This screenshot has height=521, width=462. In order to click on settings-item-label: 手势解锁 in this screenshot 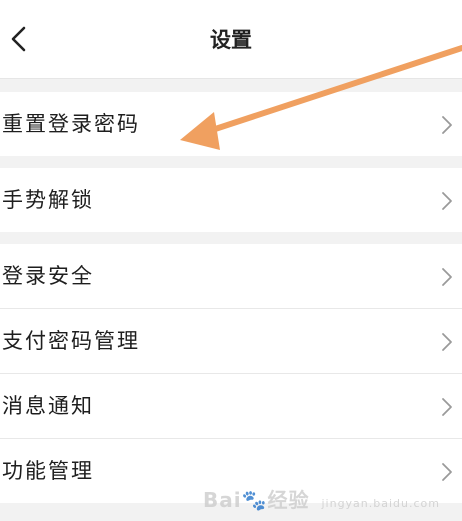, I will do `click(48, 200)`.